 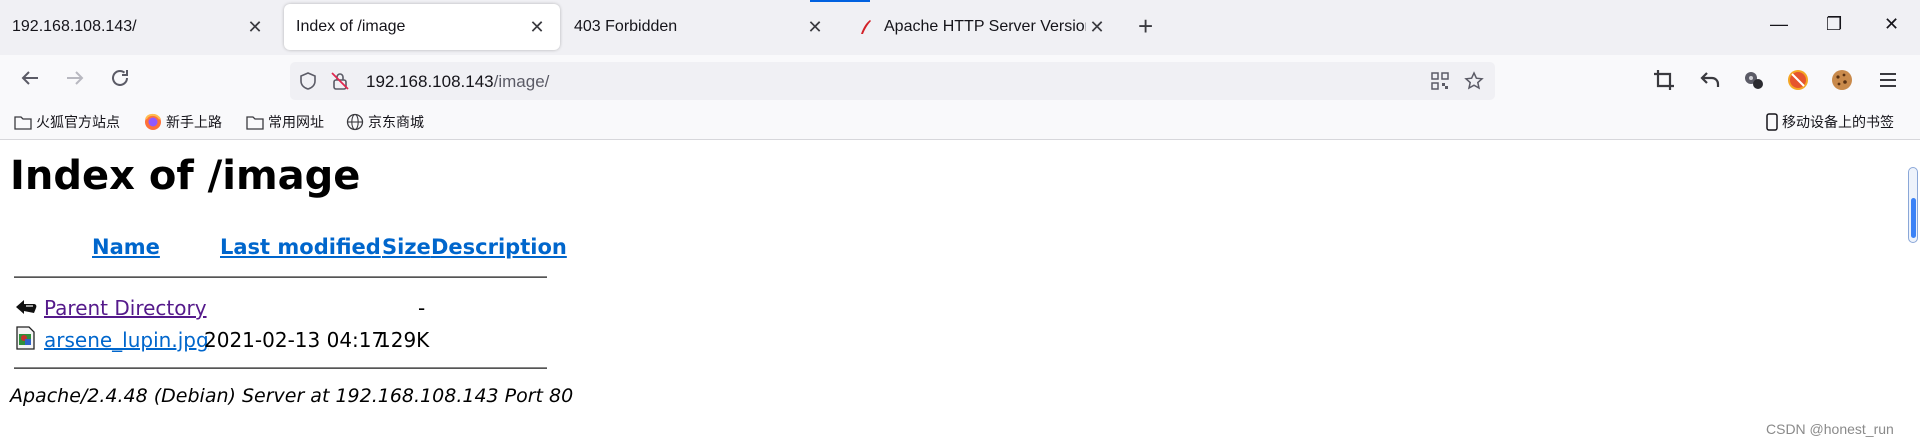 I want to click on bookmarks-toolbar: 火狐官方站点 新手上路 常用网址 京东商城 移动设备上的书签, so click(x=960, y=122).